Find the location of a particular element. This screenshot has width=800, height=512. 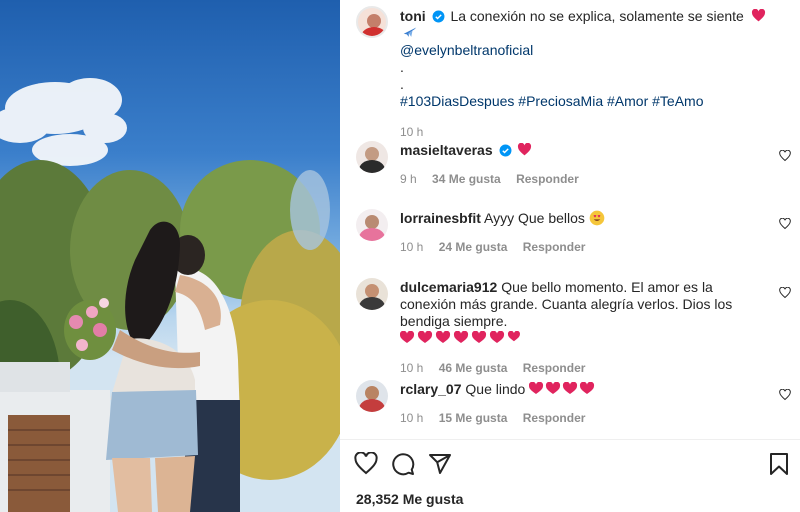

heart-outline-icon is located at coordinates (366, 464).